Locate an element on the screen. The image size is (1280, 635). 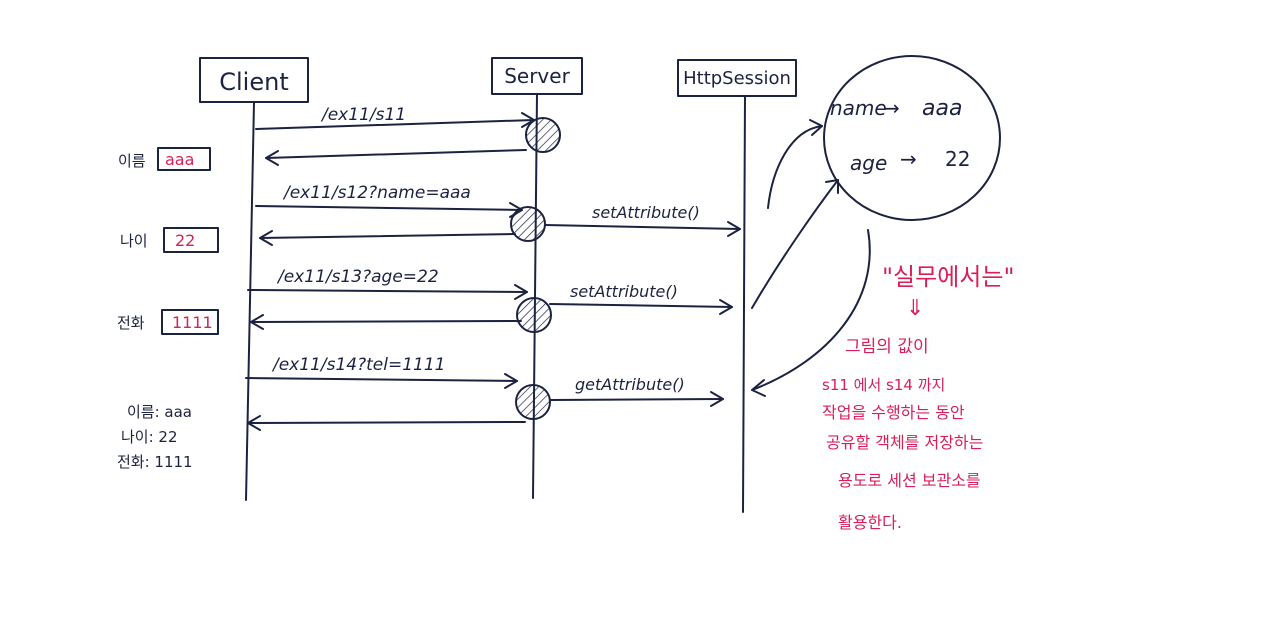
session-call-1: setAttribute() is located at coordinates (642, 220).